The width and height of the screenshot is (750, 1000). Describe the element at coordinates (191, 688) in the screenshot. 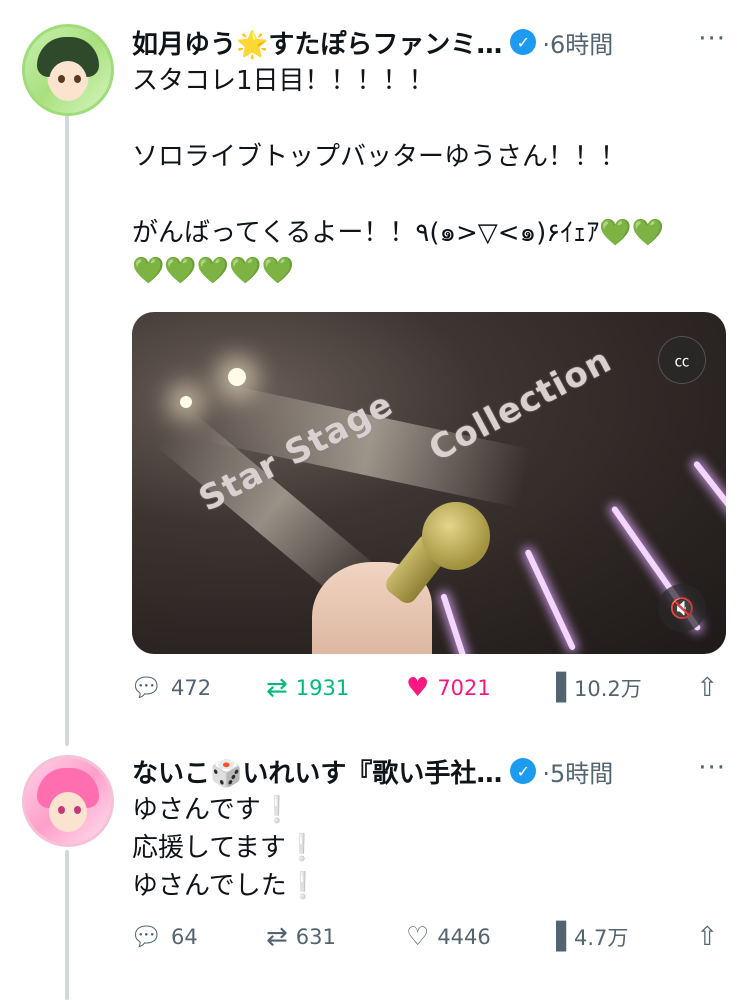

I see `reply-count: 472` at that location.